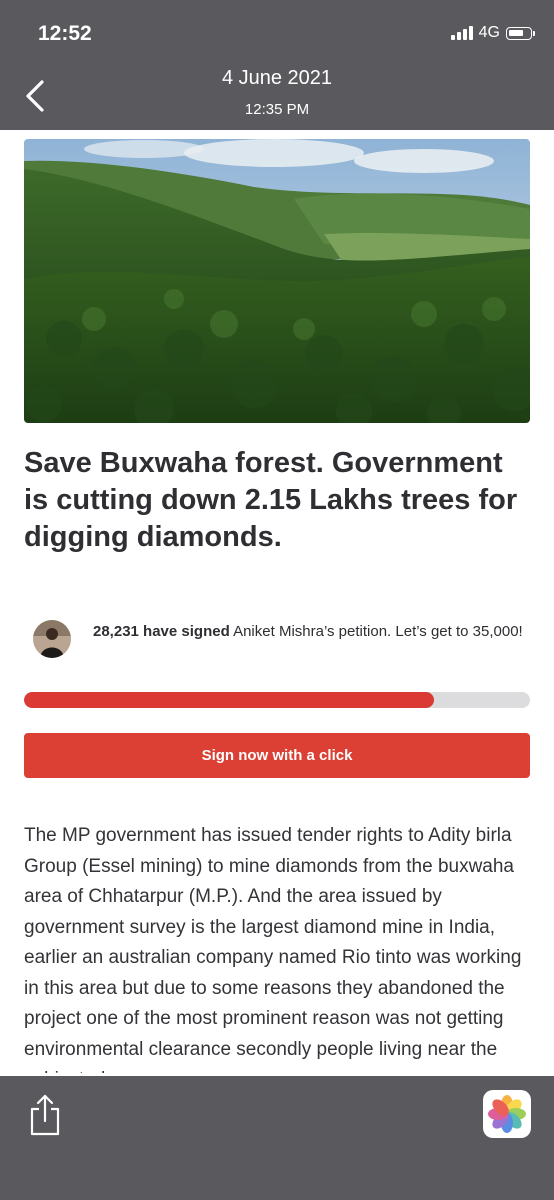  Describe the element at coordinates (161, 631) in the screenshot. I see `signed-count: 28,231 have signed` at that location.